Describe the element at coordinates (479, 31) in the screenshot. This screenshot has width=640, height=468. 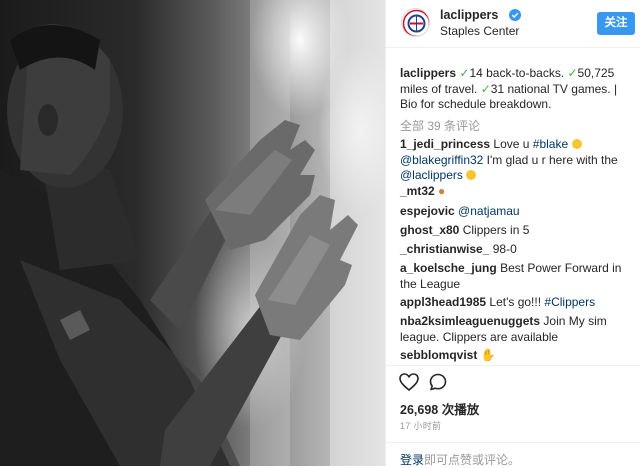
I see `header-location: Staples Center` at that location.